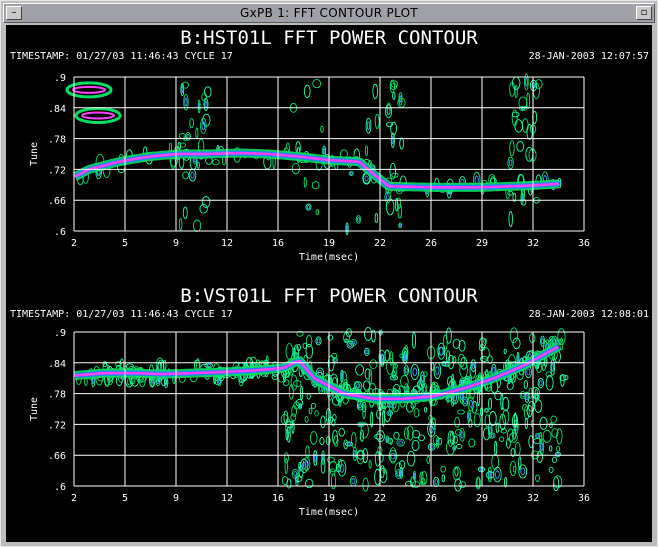 The image size is (658, 547). I want to click on y-tick-label: .66, so click(57, 456).